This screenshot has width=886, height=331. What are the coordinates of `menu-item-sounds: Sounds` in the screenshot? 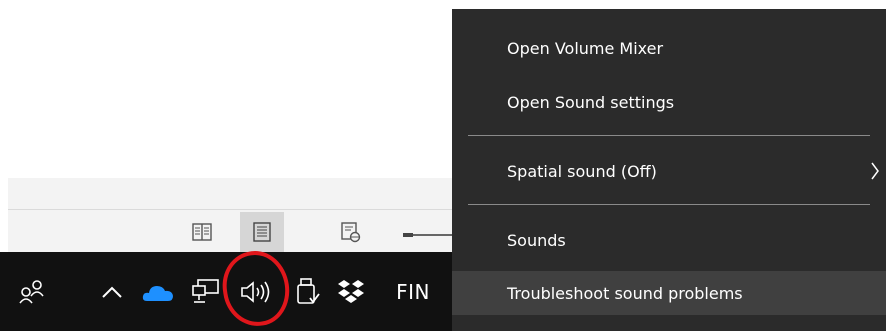 It's located at (669, 240).